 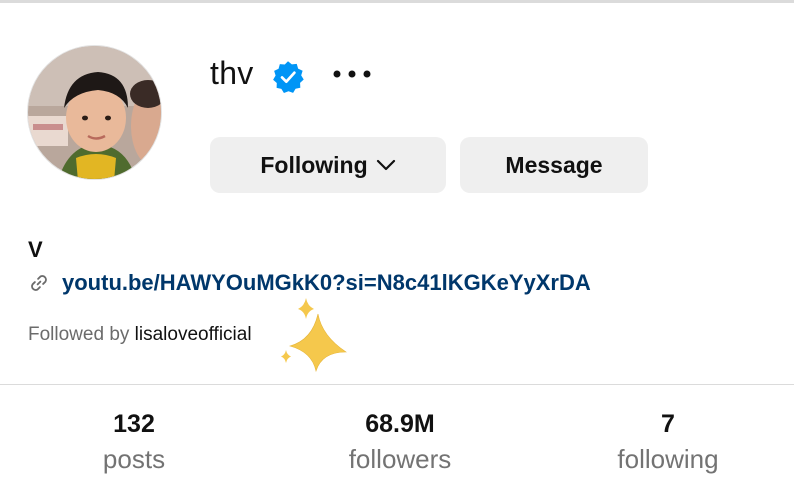 I want to click on profile-link: youtu.be/HAWYOuMGkK0?si=N8c41lKGKeYyXrDA, so click(x=326, y=283).